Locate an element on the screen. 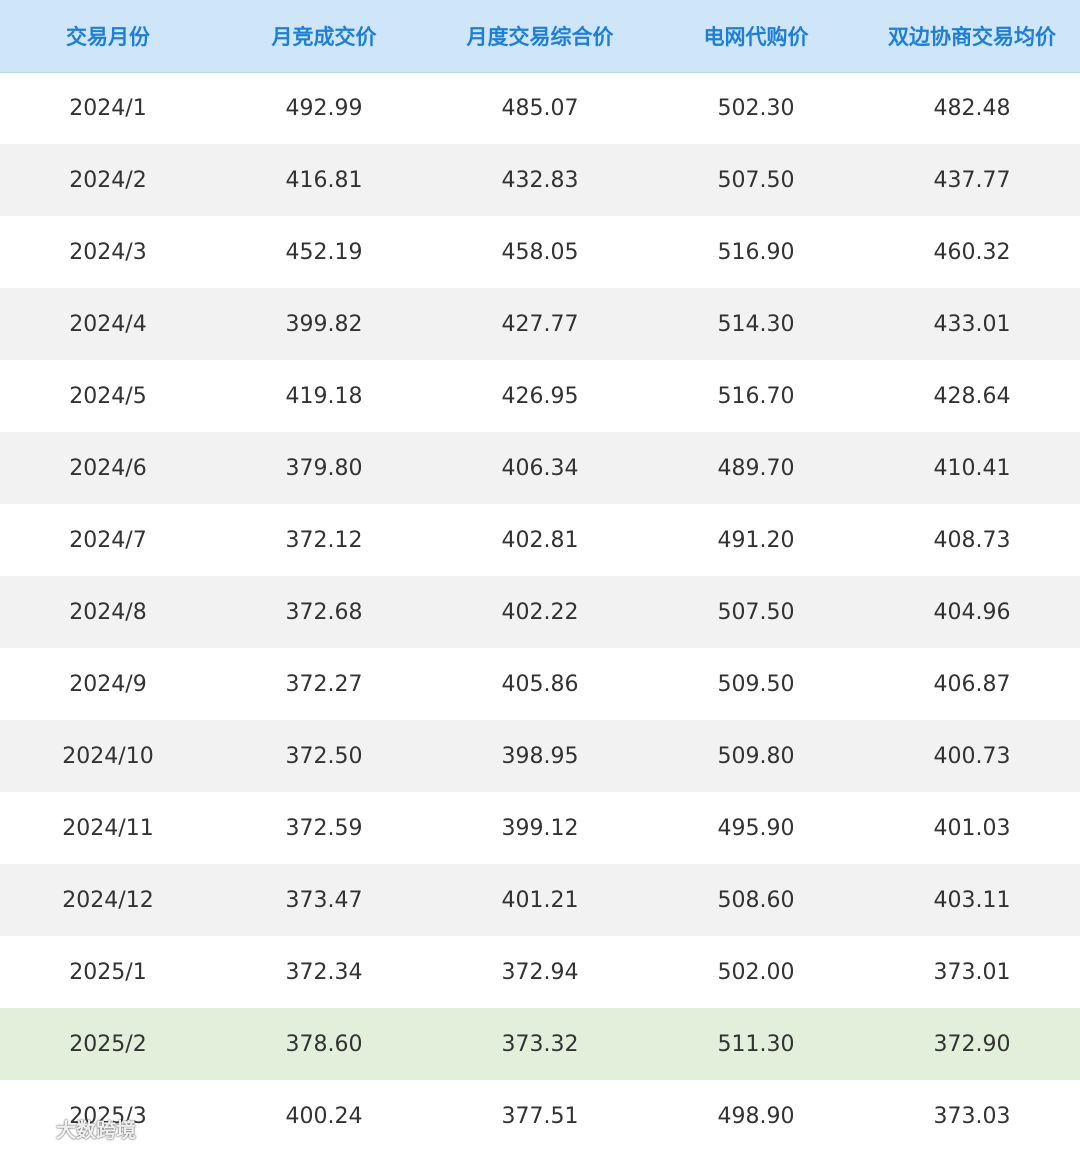 The height and width of the screenshot is (1152, 1080). cell-monthly-bid-price: 378.60 is located at coordinates (324, 1044).